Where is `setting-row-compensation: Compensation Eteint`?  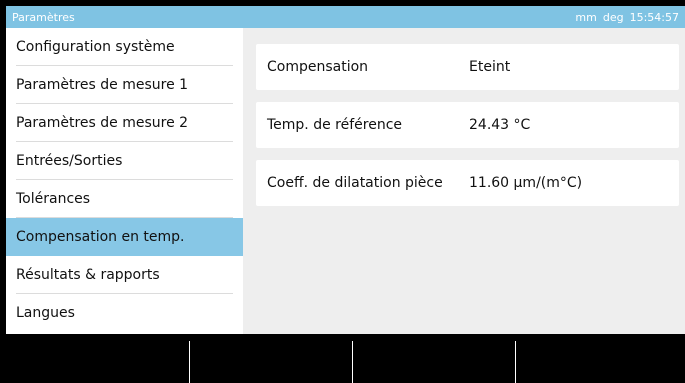 setting-row-compensation: Compensation Eteint is located at coordinates (467, 67).